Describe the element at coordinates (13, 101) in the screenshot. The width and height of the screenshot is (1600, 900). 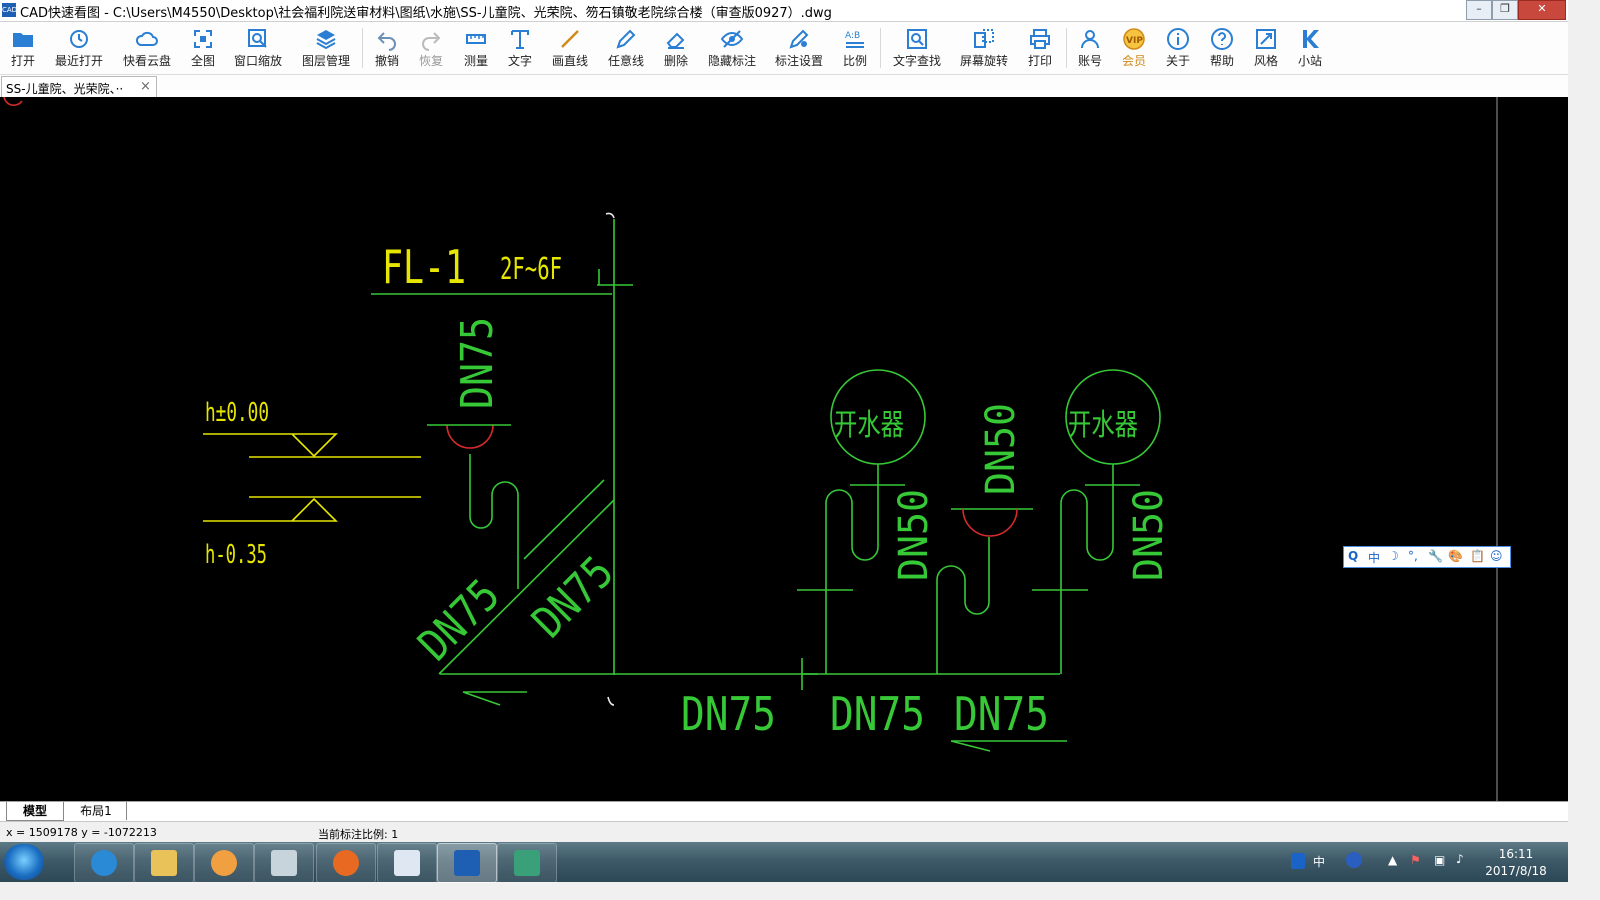
I see `partial-arc` at that location.